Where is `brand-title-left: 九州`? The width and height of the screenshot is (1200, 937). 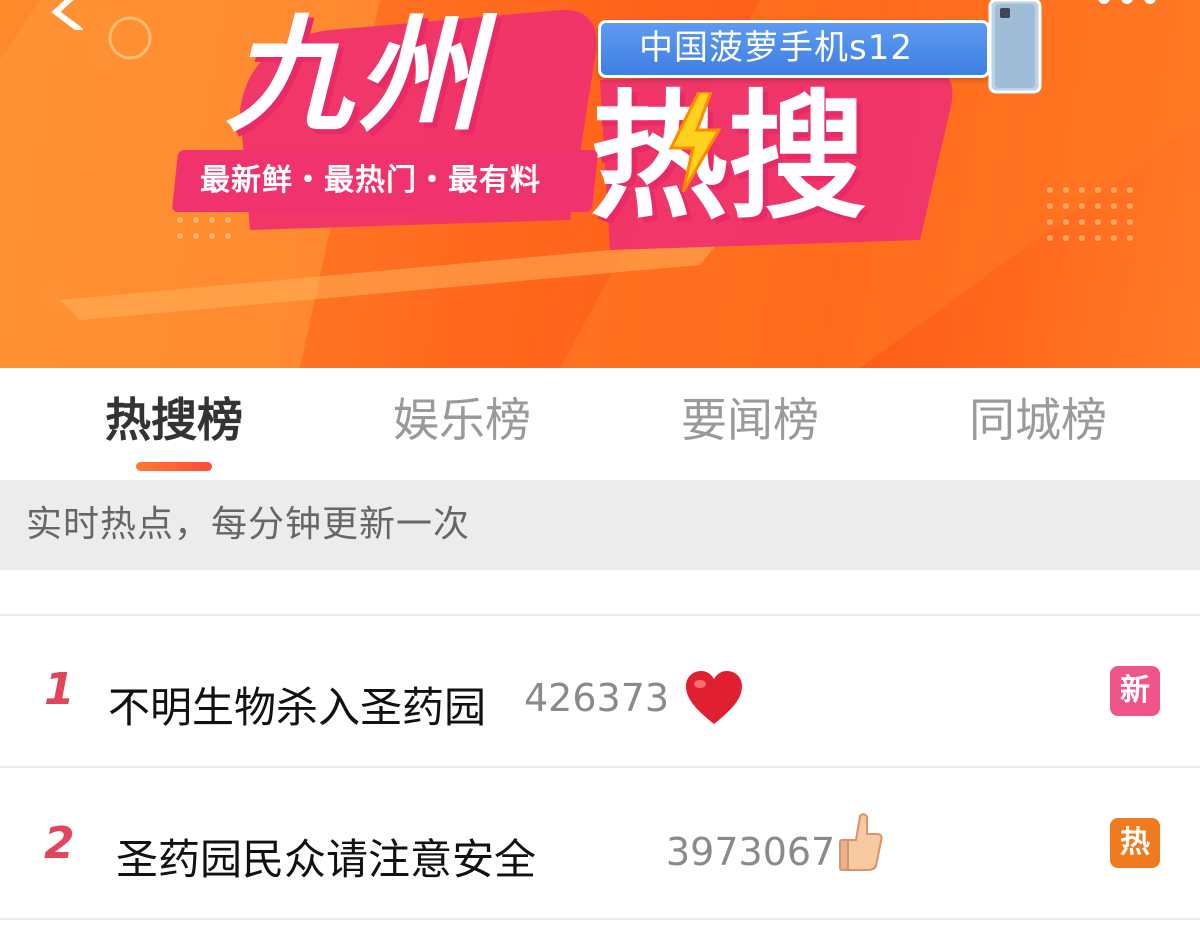
brand-title-left: 九州 is located at coordinates (356, 75).